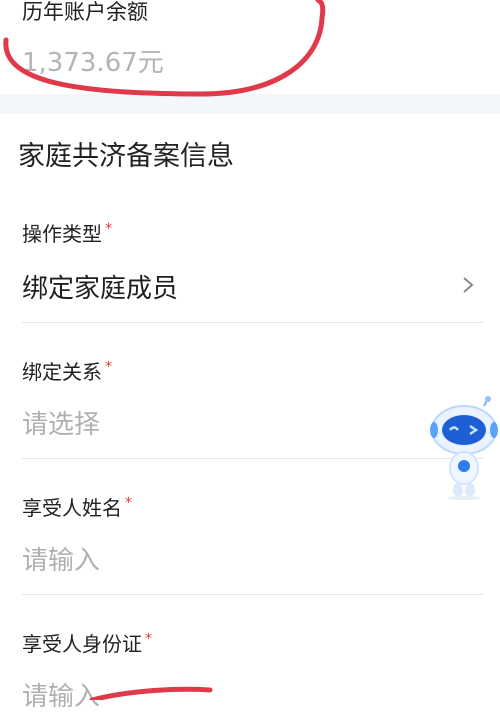 The height and width of the screenshot is (713, 500). What do you see at coordinates (62, 234) in the screenshot?
I see `operation-type-label-text: 操作类型` at bounding box center [62, 234].